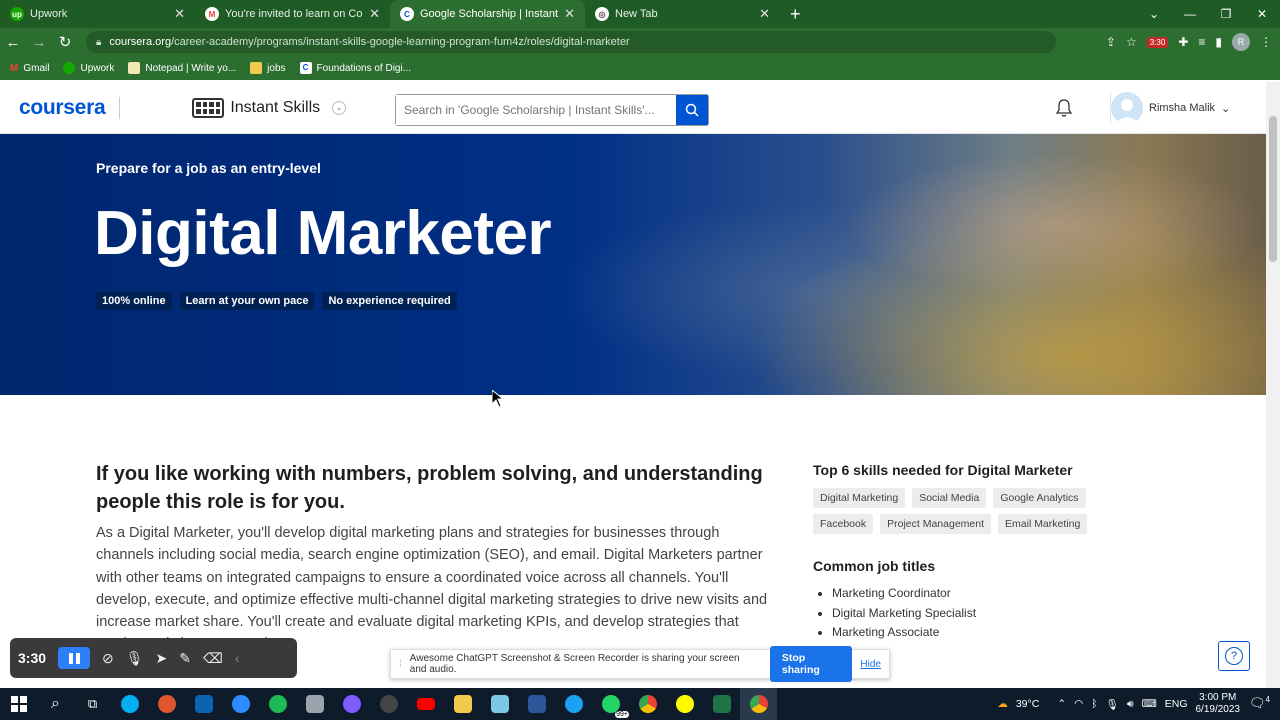 The height and width of the screenshot is (720, 1280). I want to click on word-icon, so click(536, 704).